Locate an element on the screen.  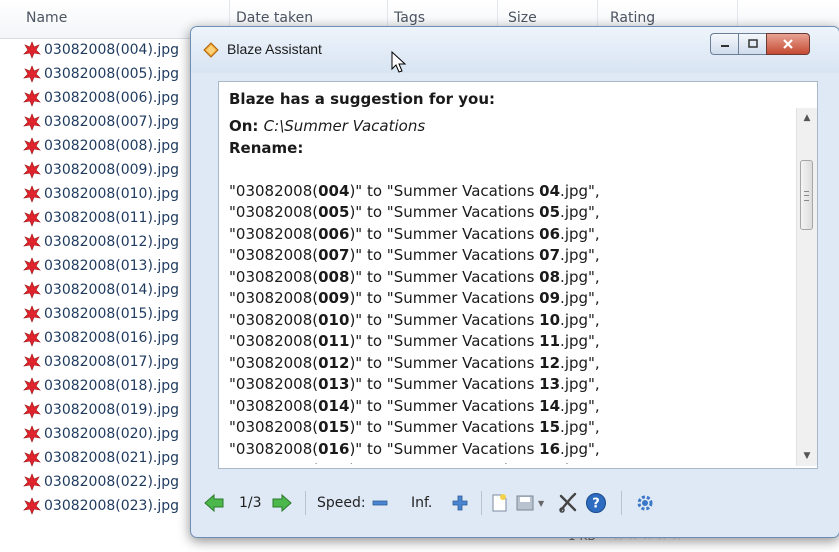
wrench-scissors-icon is located at coordinates (568, 502).